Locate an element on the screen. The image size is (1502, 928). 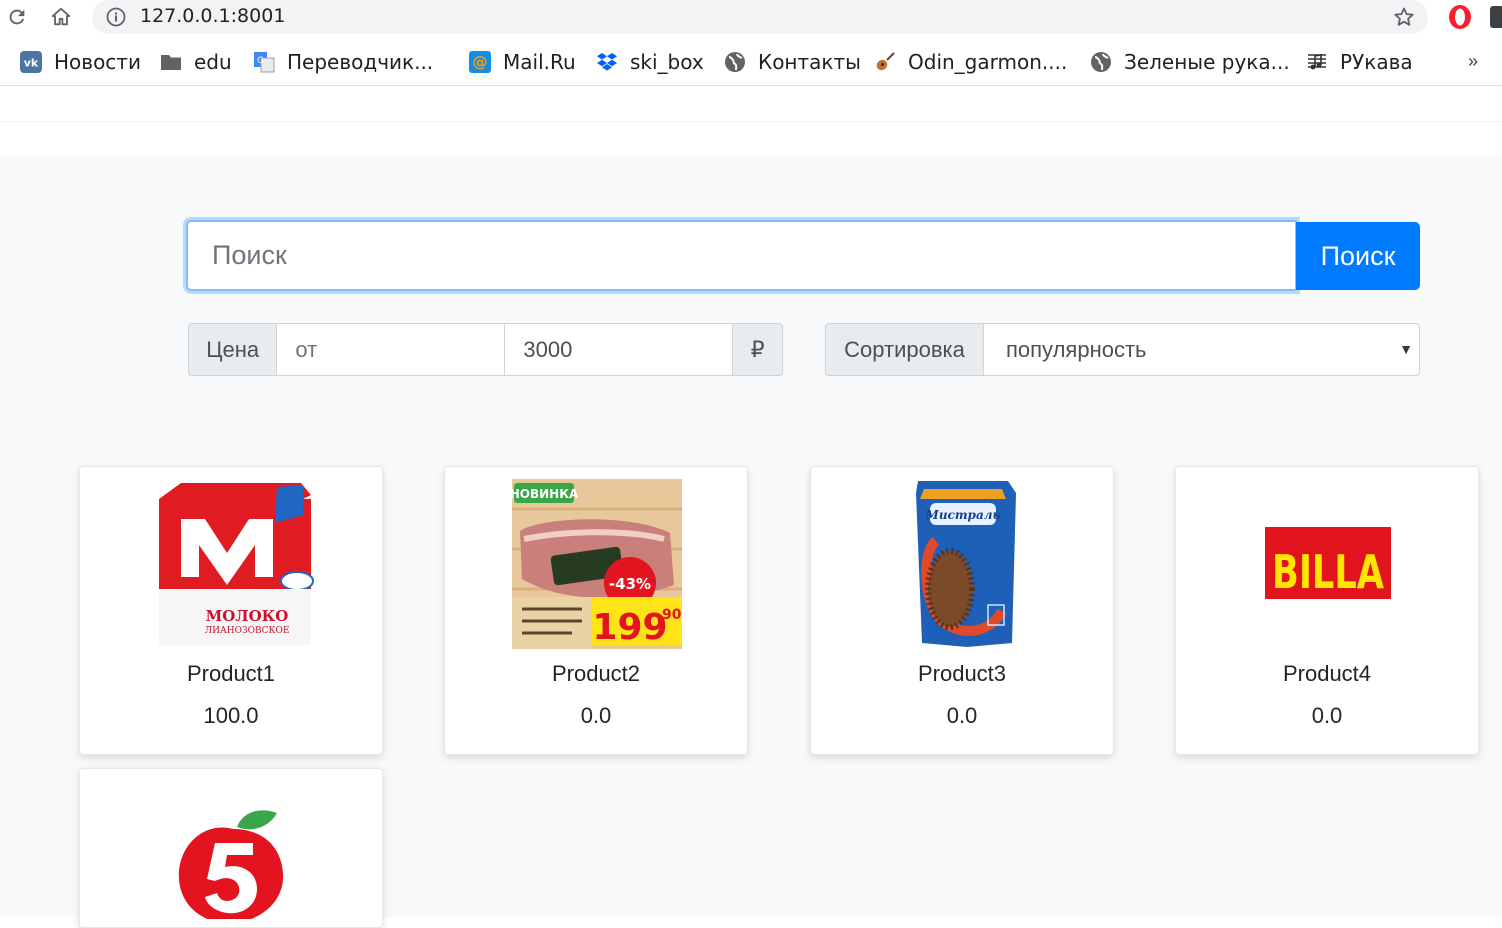
sort-filter: Сортировка популярность ▼ is located at coordinates (1122, 349).